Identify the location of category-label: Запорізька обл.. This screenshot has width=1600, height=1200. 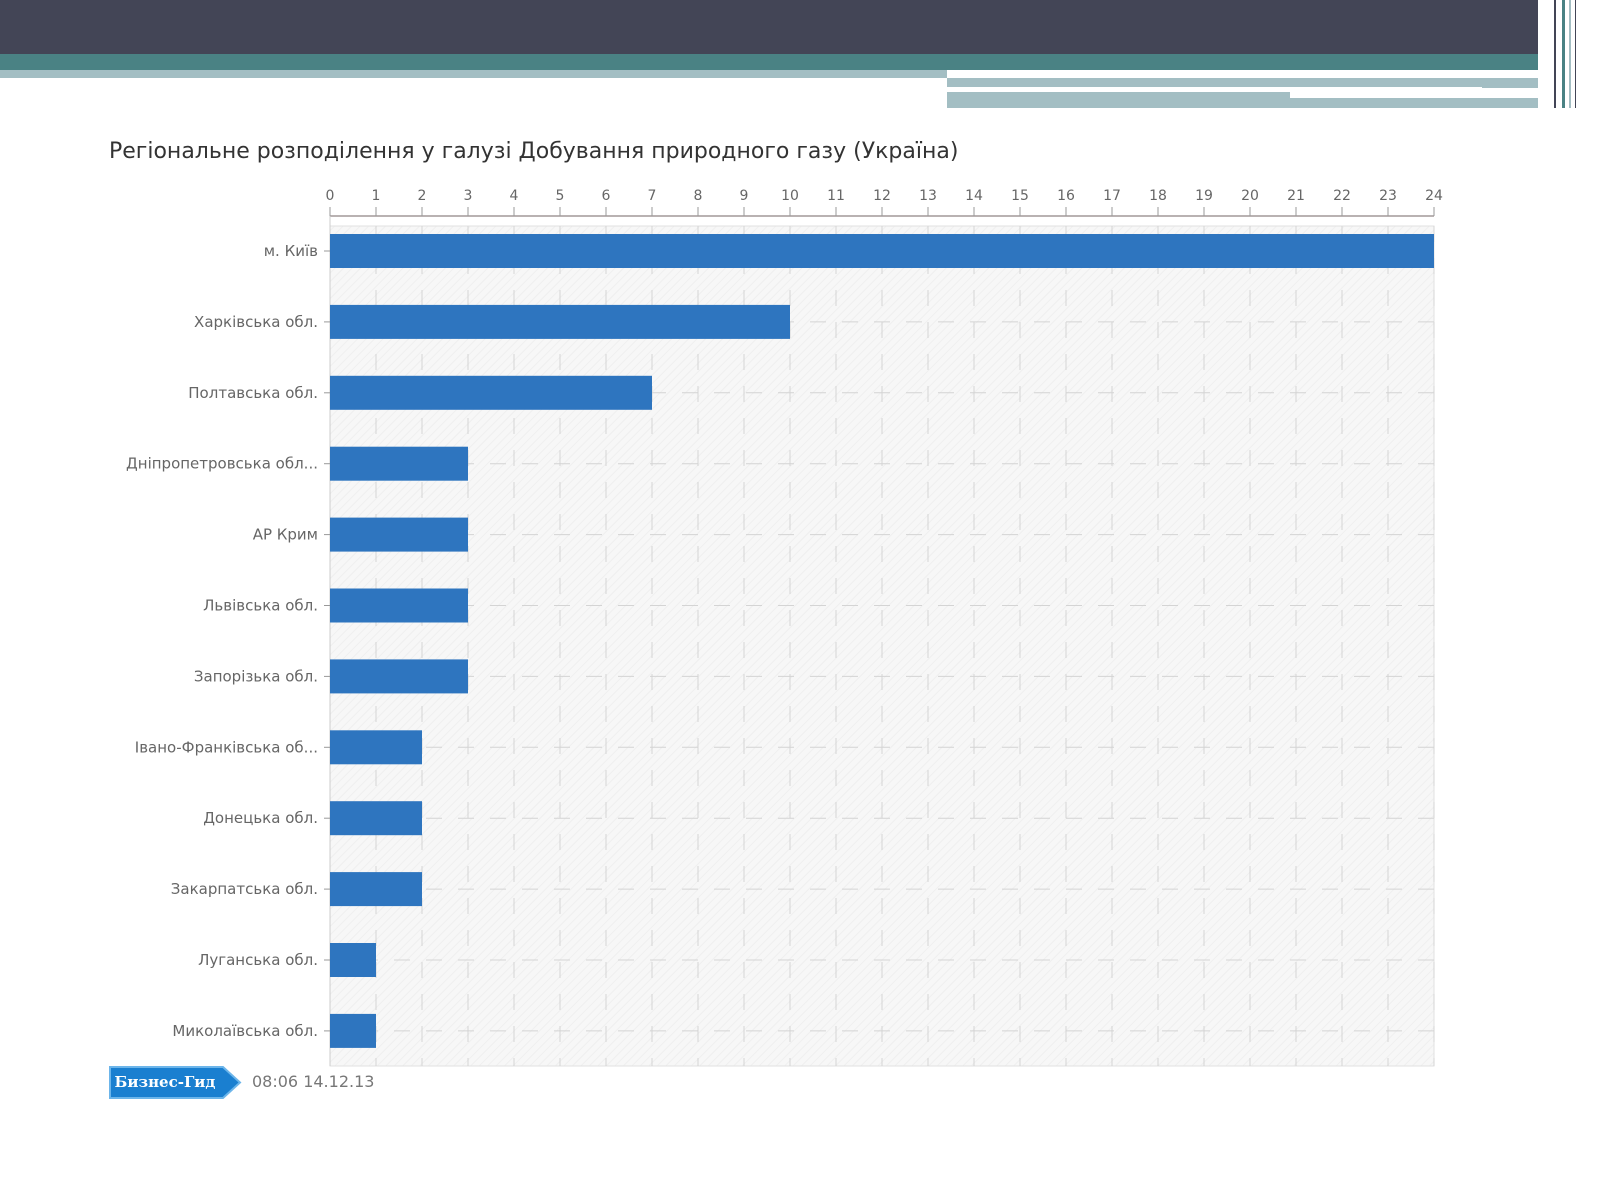
(256, 676).